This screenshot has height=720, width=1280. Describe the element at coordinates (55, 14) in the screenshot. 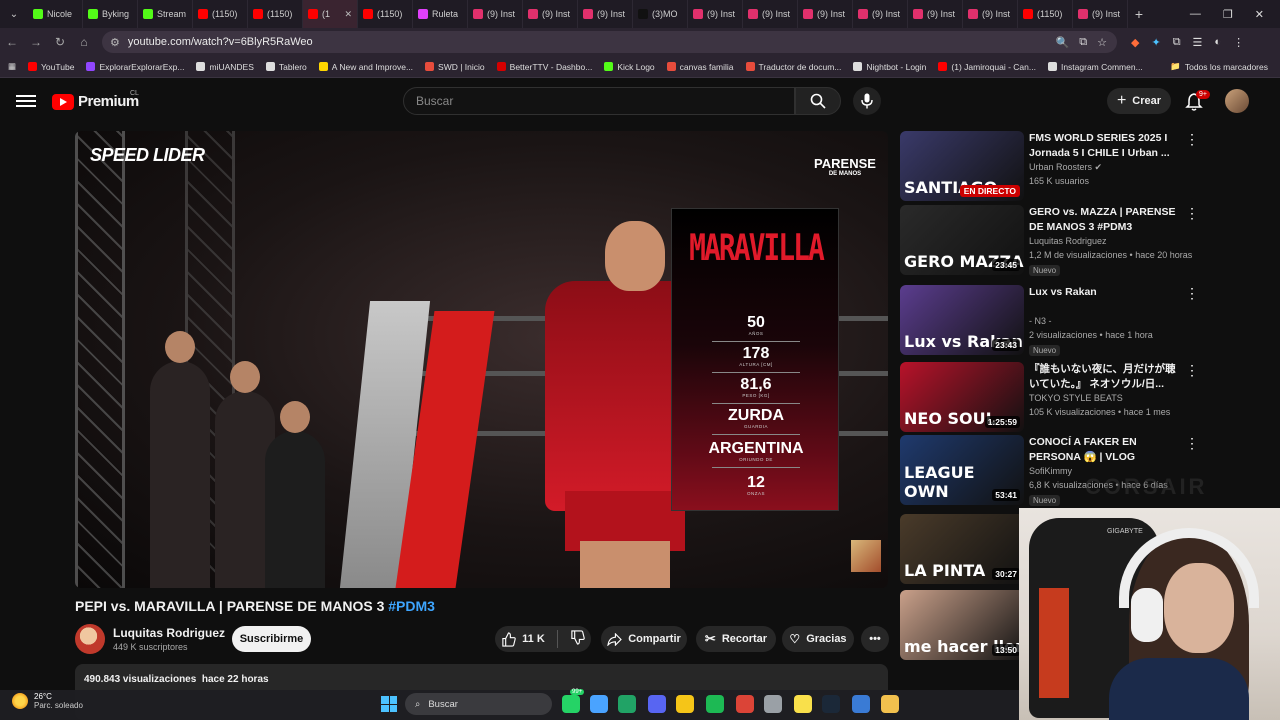

I see `browser-tab: Nicole` at that location.